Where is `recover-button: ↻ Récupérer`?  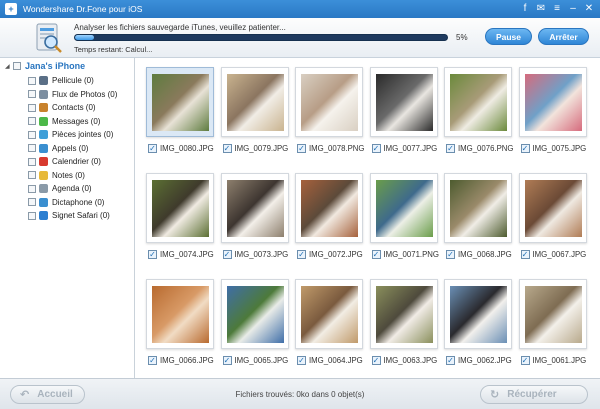 recover-button: ↻ Récupérer is located at coordinates (534, 394).